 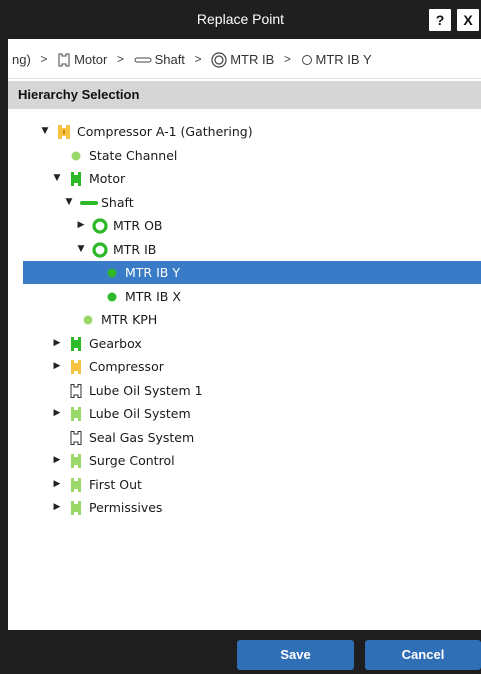 What do you see at coordinates (468, 20) in the screenshot?
I see `close-button: X` at bounding box center [468, 20].